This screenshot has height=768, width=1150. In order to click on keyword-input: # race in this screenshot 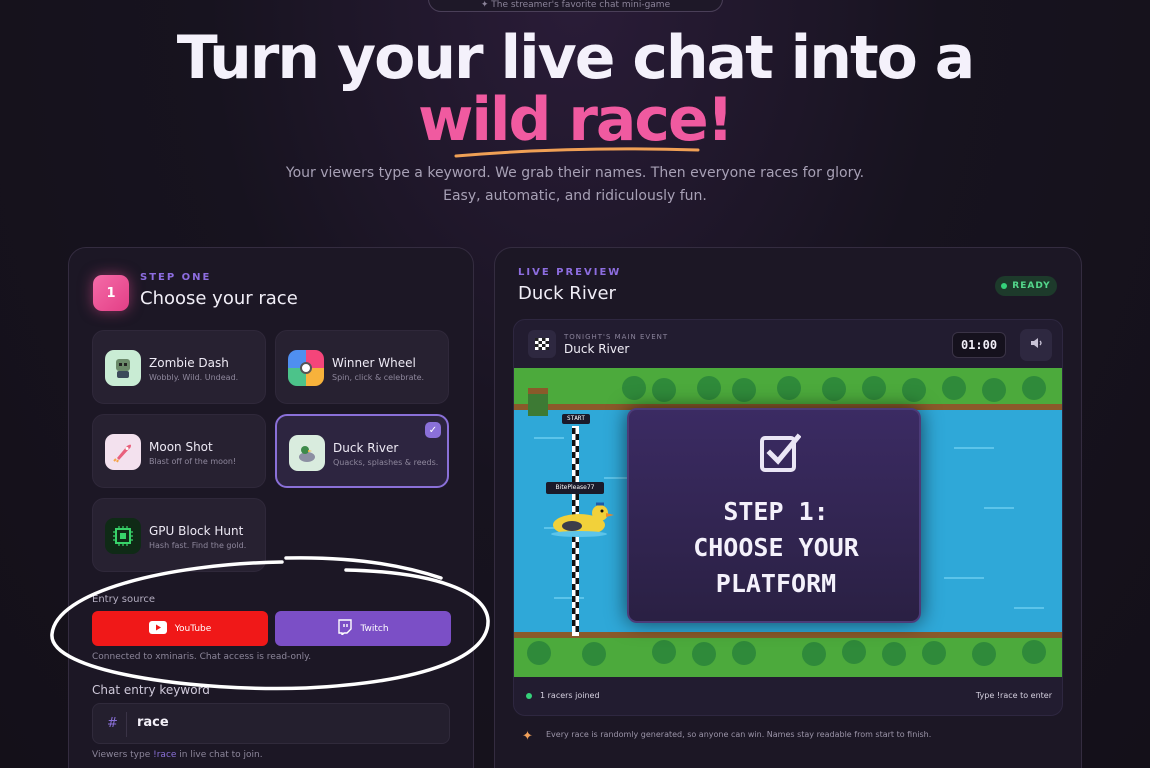, I will do `click(271, 723)`.